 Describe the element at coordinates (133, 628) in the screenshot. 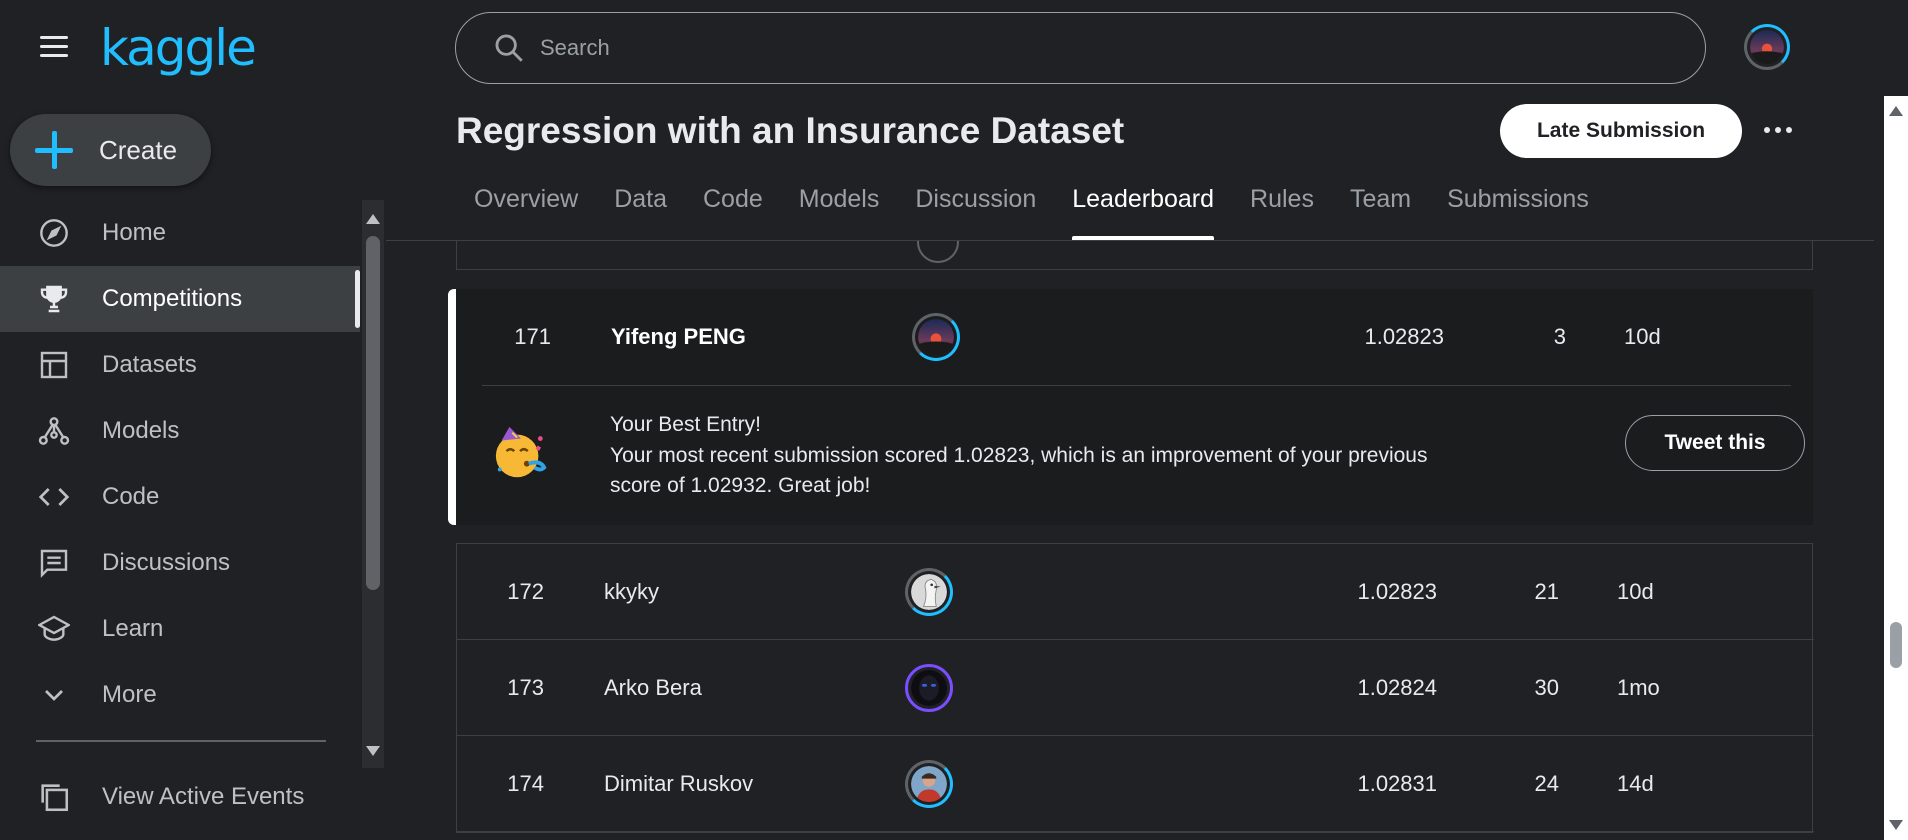

I see `sidebar-item-label: Learn` at that location.